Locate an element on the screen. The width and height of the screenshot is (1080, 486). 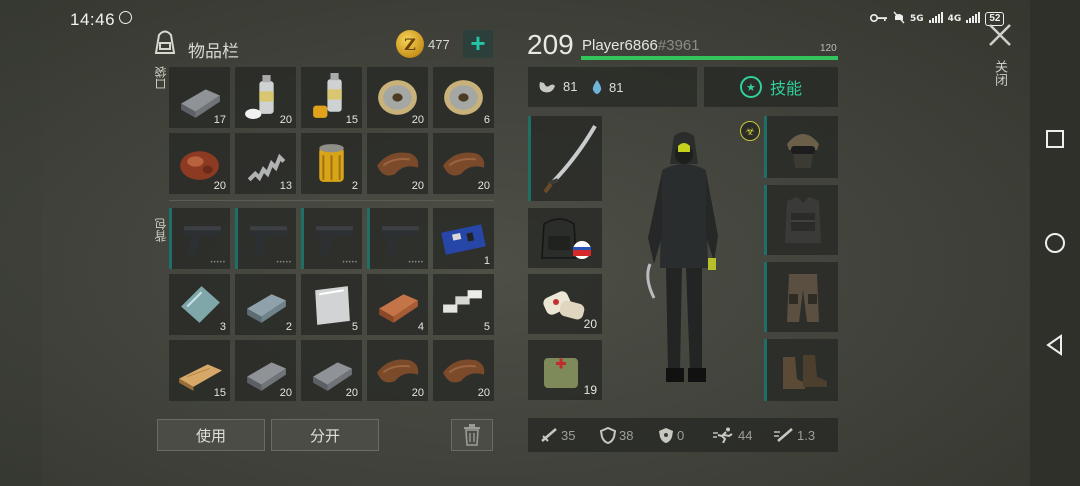
thirst-stat: 81 is located at coordinates (607, 87).